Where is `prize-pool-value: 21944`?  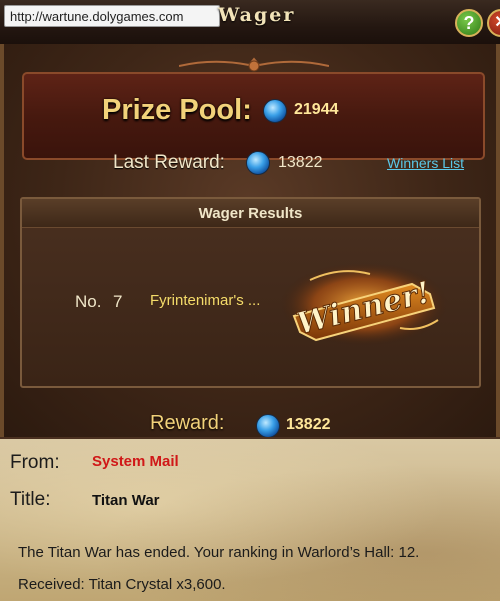
prize-pool-value: 21944 is located at coordinates (316, 109).